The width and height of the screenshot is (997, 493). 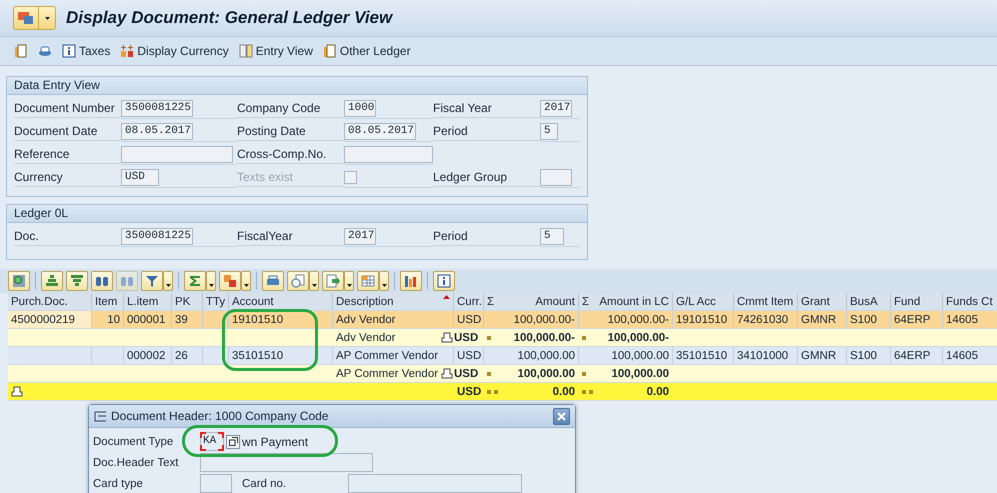 I want to click on filter-icon, so click(x=152, y=281).